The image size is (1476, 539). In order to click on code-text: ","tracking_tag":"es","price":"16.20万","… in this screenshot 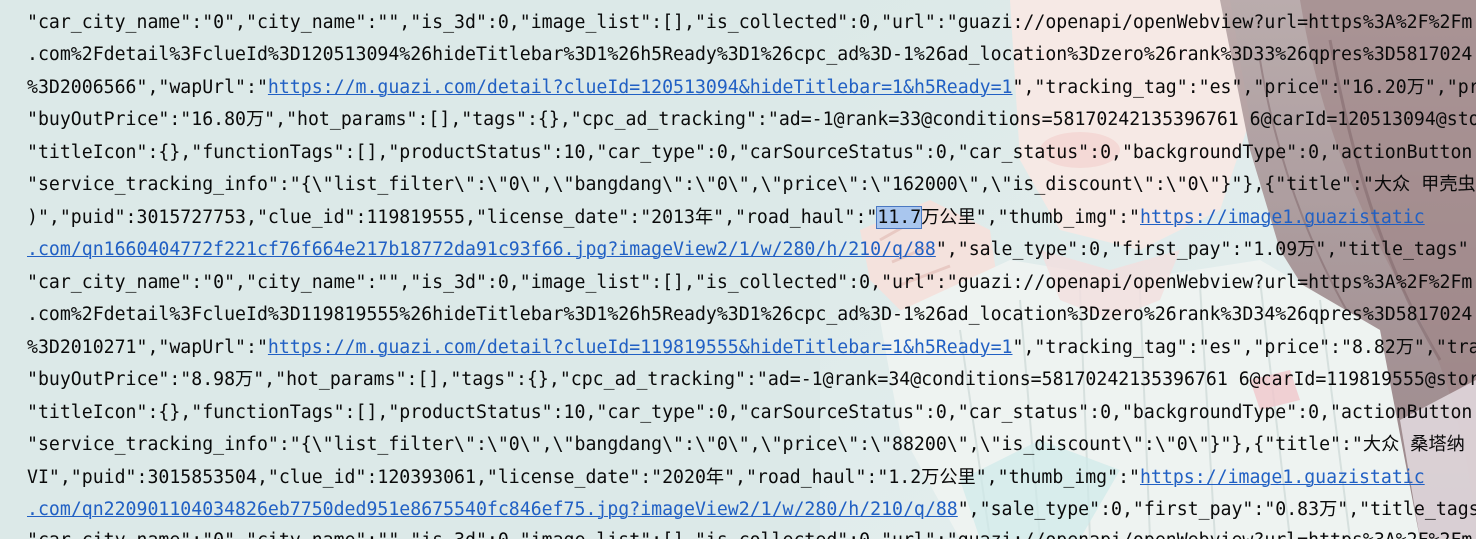, I will do `click(1244, 87)`.